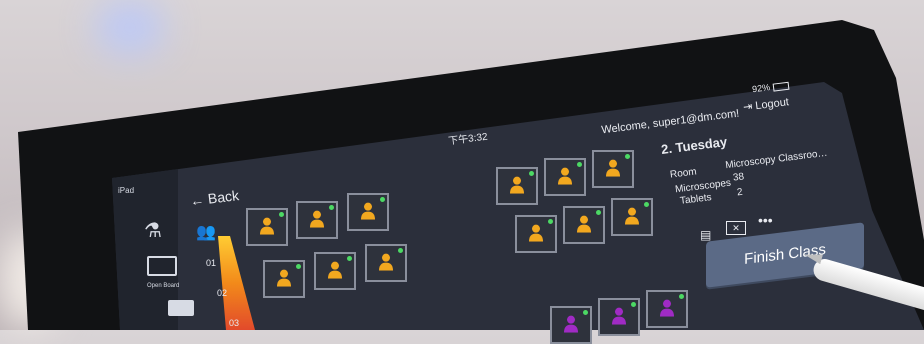  I want to click on note-icon: ▤, so click(705, 235).